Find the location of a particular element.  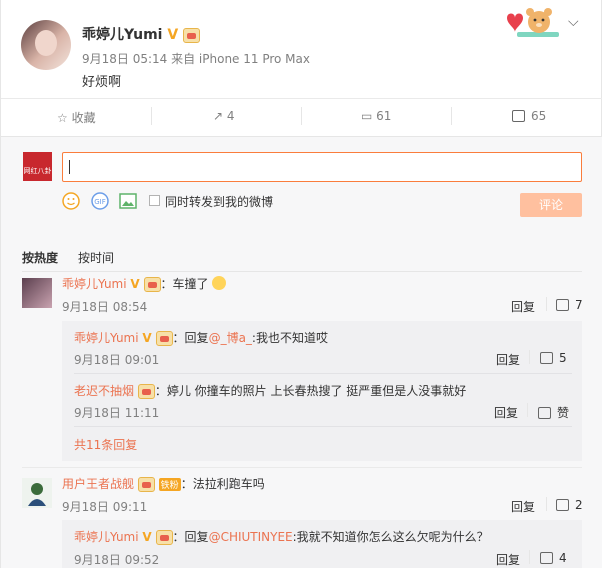

repost-checkbox-label: 同时转发到我的微博 is located at coordinates (219, 202).